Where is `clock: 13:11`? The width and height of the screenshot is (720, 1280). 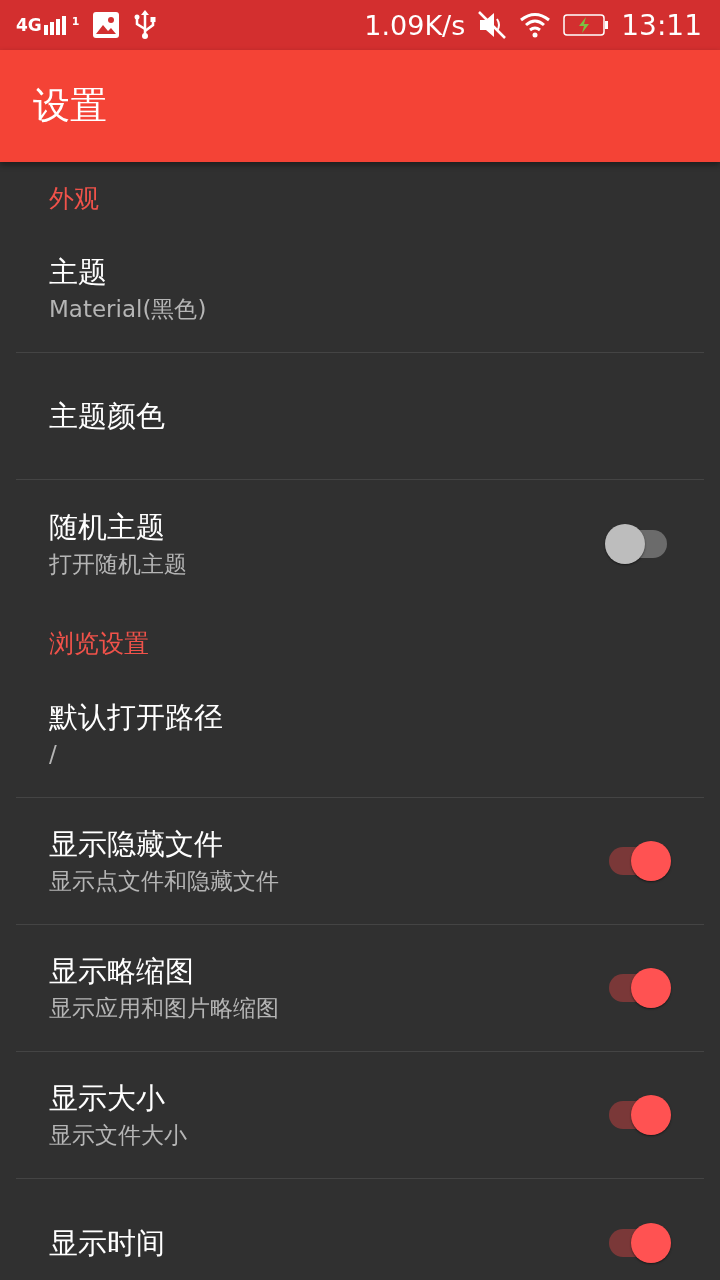 clock: 13:11 is located at coordinates (661, 25).